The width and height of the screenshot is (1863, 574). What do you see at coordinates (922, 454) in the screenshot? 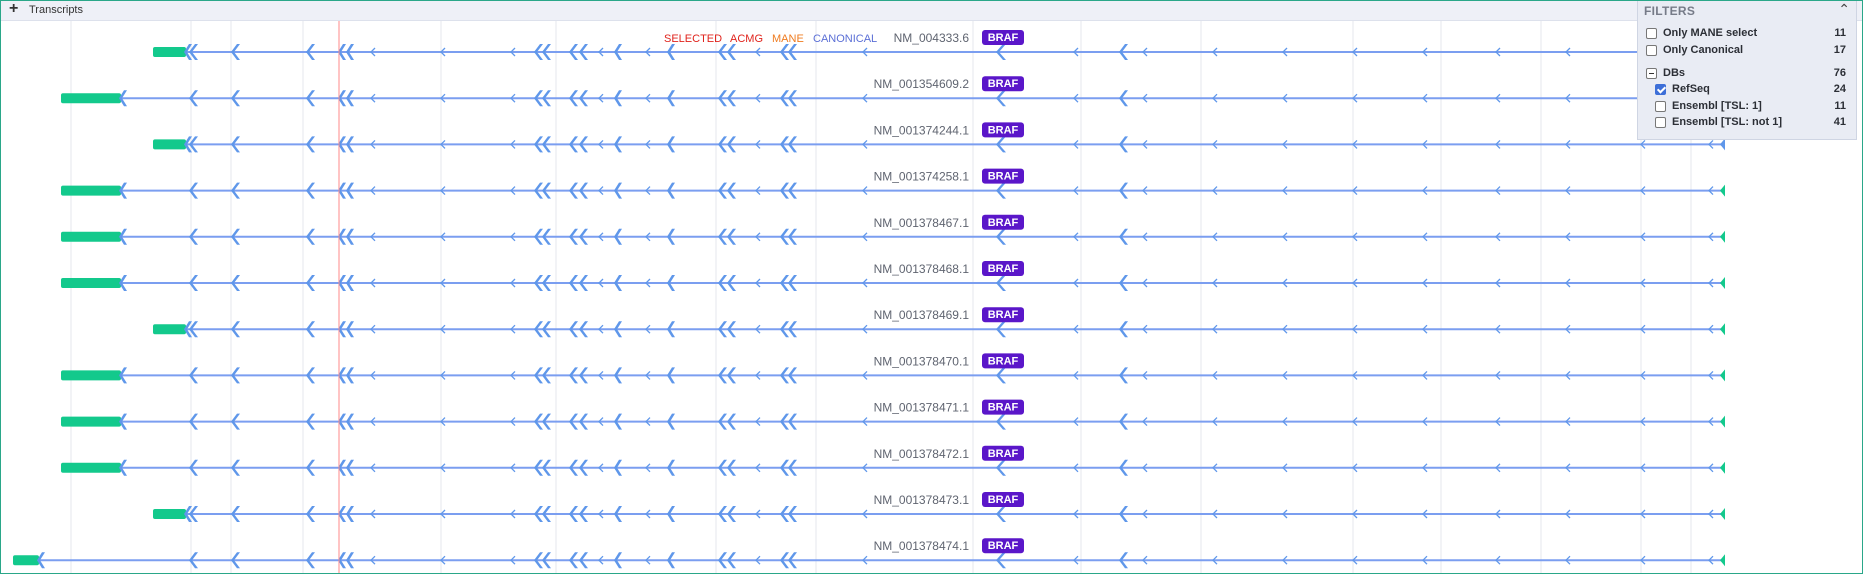
I see `transcript-id: NM_001378472.1` at bounding box center [922, 454].